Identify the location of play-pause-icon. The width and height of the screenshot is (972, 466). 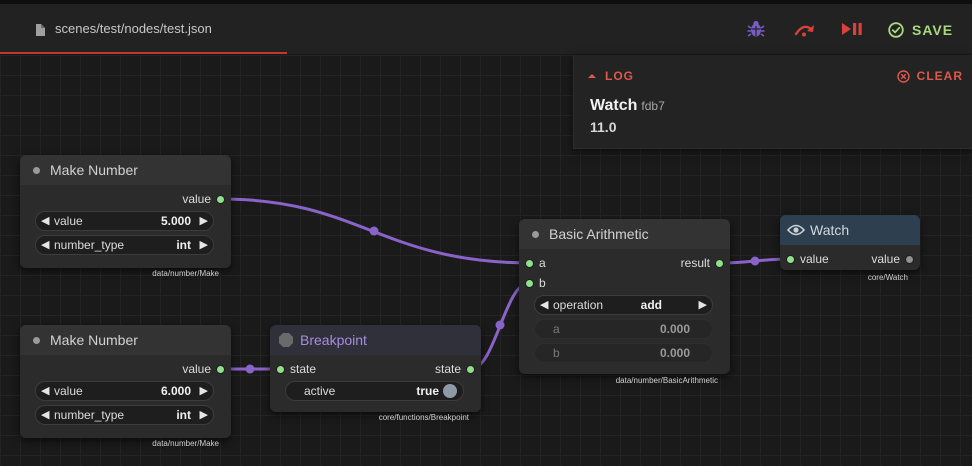
(852, 29).